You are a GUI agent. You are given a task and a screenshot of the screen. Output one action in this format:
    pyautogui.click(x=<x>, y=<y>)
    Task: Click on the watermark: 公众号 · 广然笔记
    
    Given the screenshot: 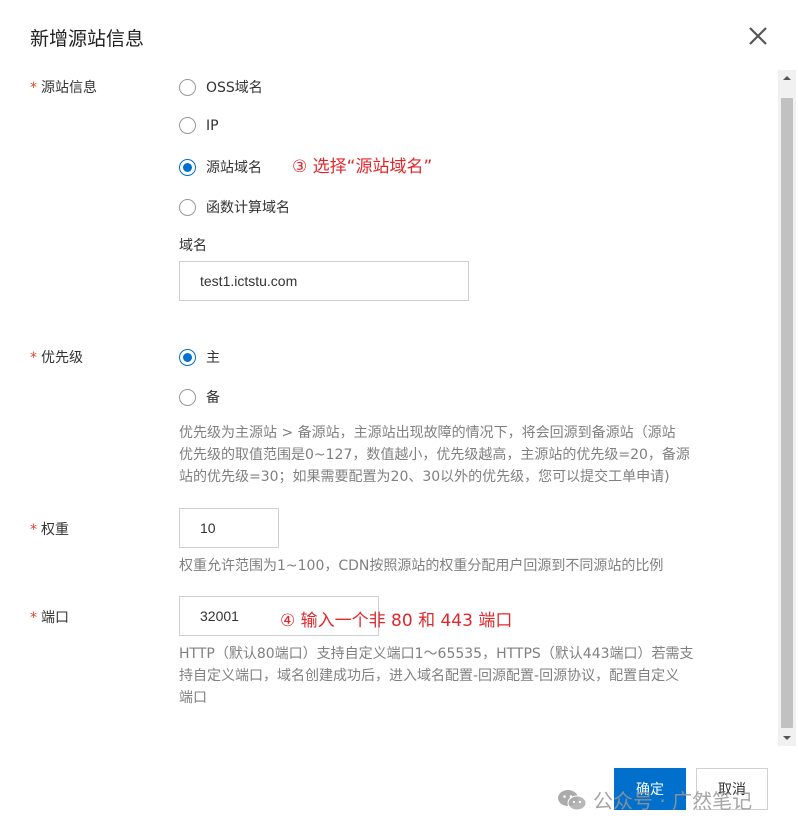 What is the action you would take?
    pyautogui.click(x=654, y=799)
    